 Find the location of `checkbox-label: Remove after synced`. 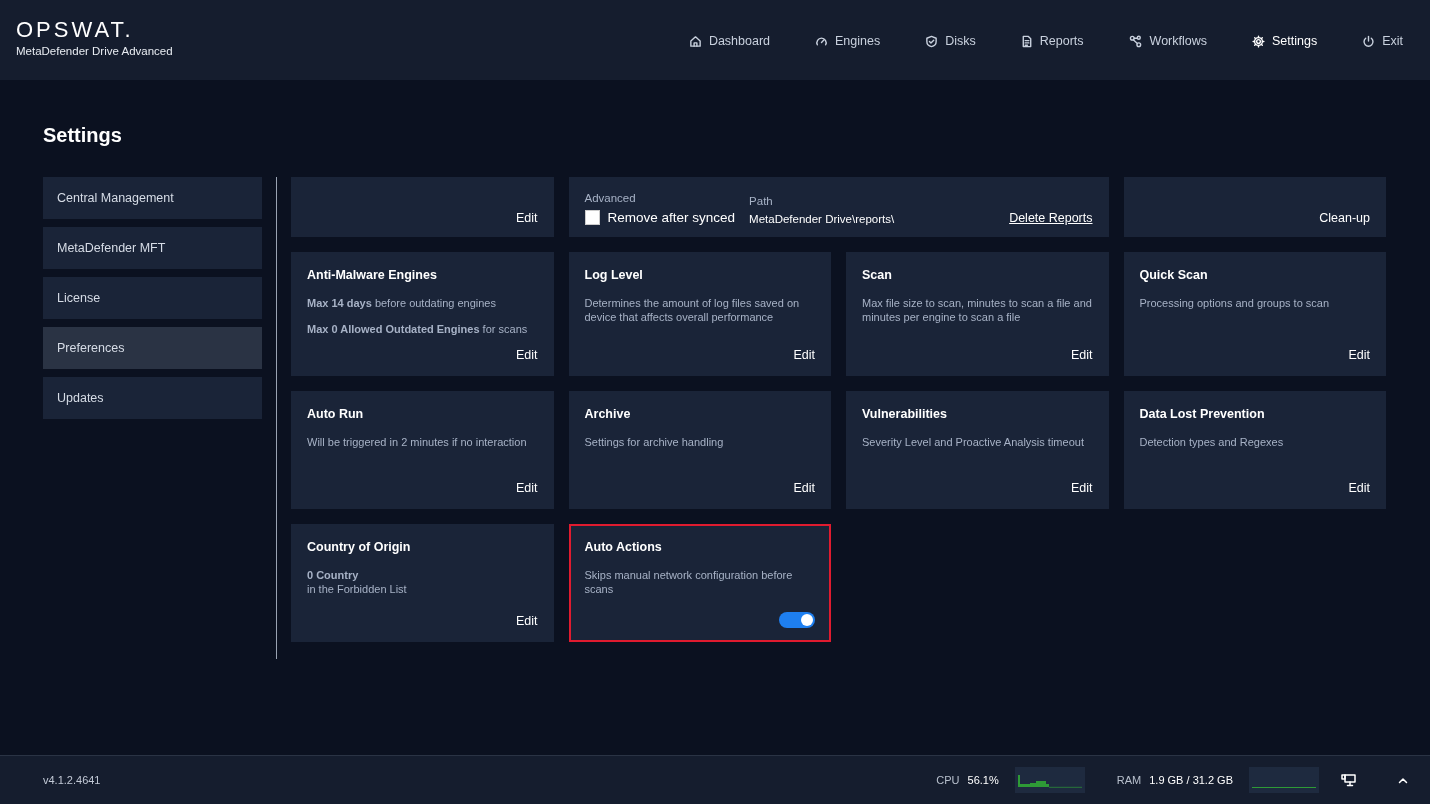

checkbox-label: Remove after synced is located at coordinates (671, 217).